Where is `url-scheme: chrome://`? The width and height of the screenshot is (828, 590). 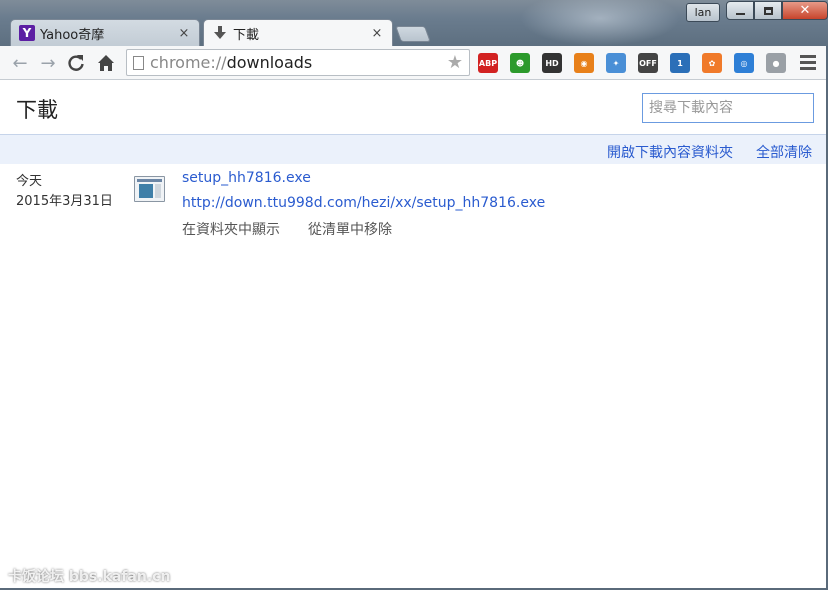
url-scheme: chrome:// is located at coordinates (188, 62).